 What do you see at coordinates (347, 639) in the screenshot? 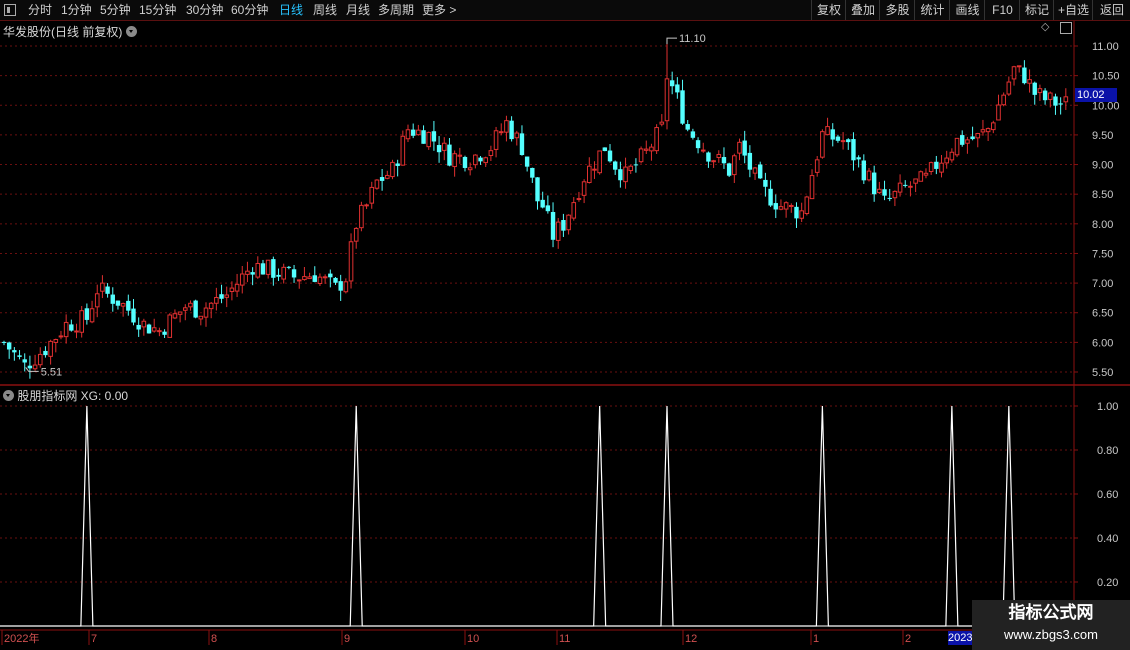
I see `date-label: 9` at bounding box center [347, 639].